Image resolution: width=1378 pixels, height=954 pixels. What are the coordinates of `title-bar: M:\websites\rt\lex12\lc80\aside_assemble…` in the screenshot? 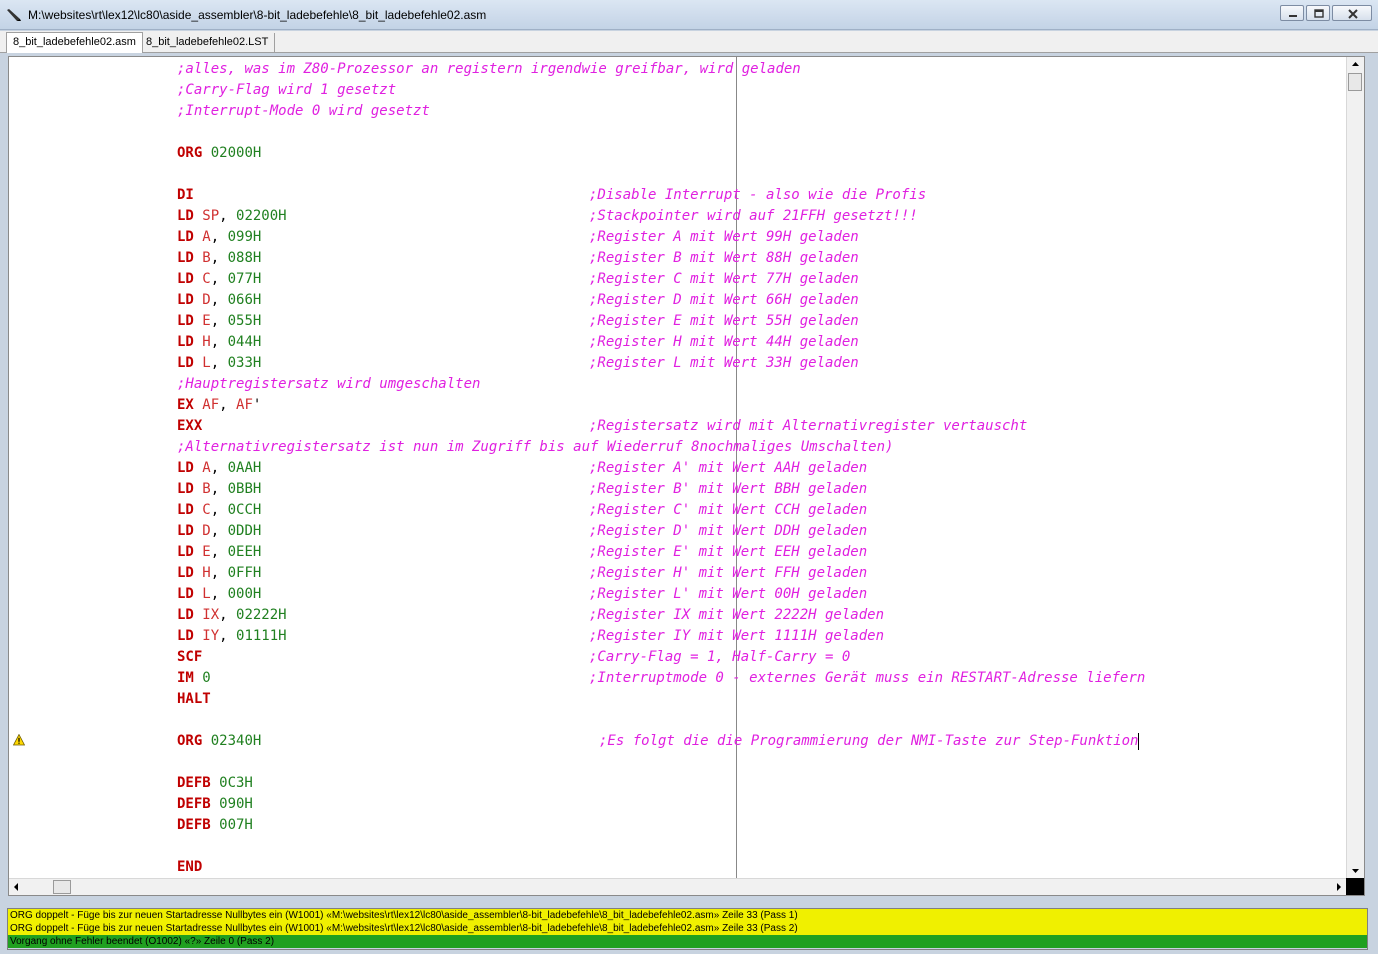 It's located at (689, 15).